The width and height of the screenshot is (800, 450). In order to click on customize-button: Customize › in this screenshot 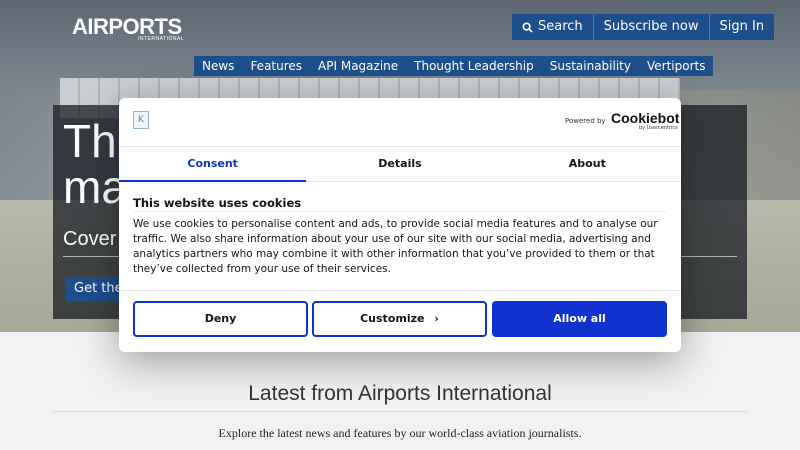, I will do `click(399, 319)`.